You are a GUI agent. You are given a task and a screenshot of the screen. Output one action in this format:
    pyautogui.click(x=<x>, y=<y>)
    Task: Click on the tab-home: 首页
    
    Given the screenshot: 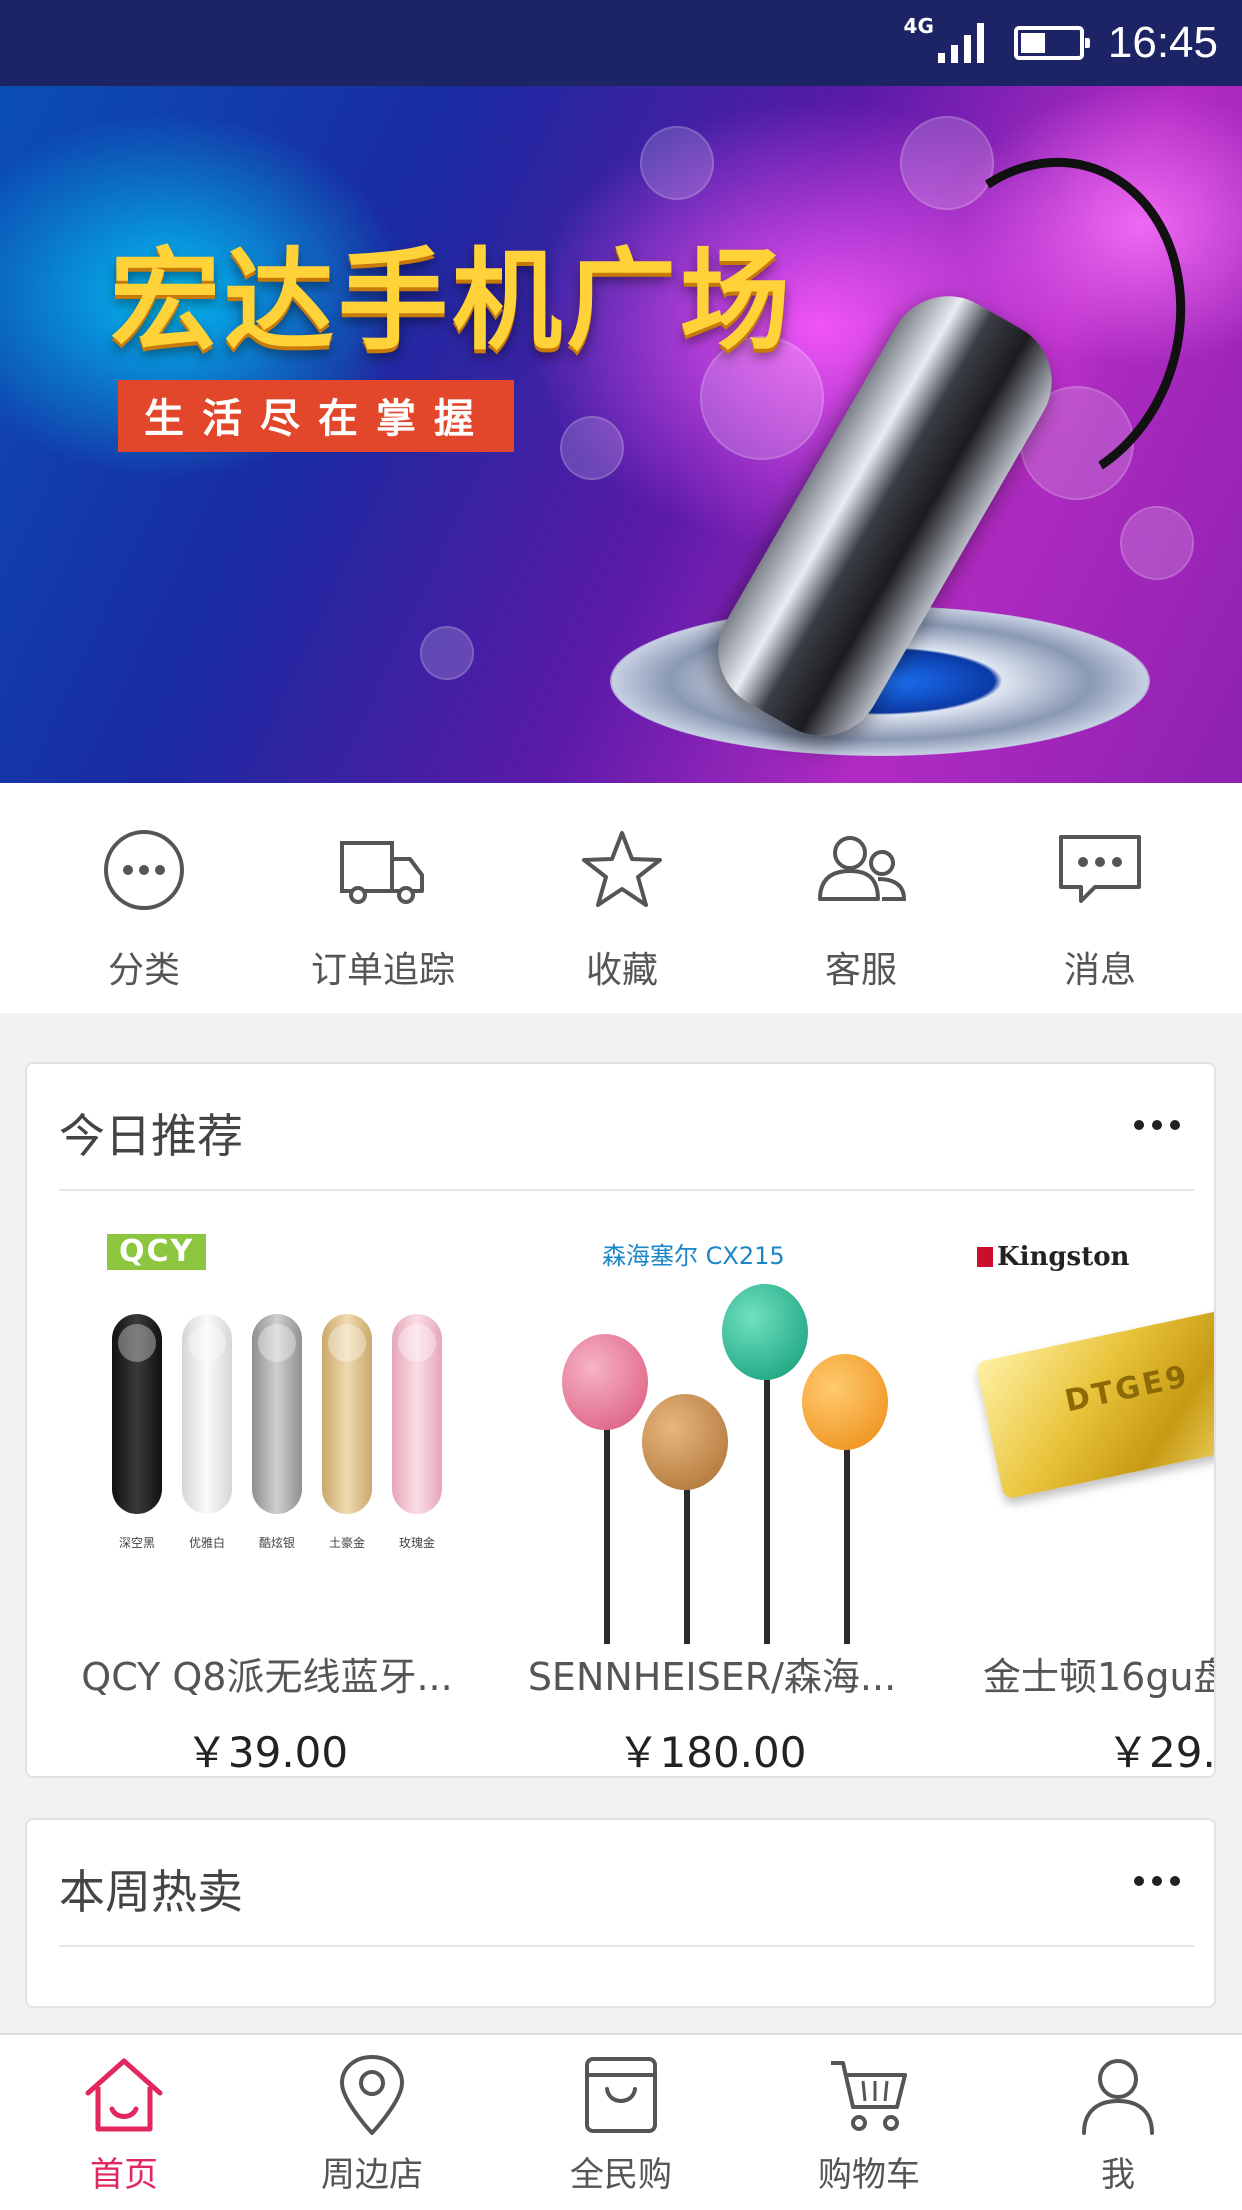 What is the action you would take?
    pyautogui.click(x=124, y=2124)
    